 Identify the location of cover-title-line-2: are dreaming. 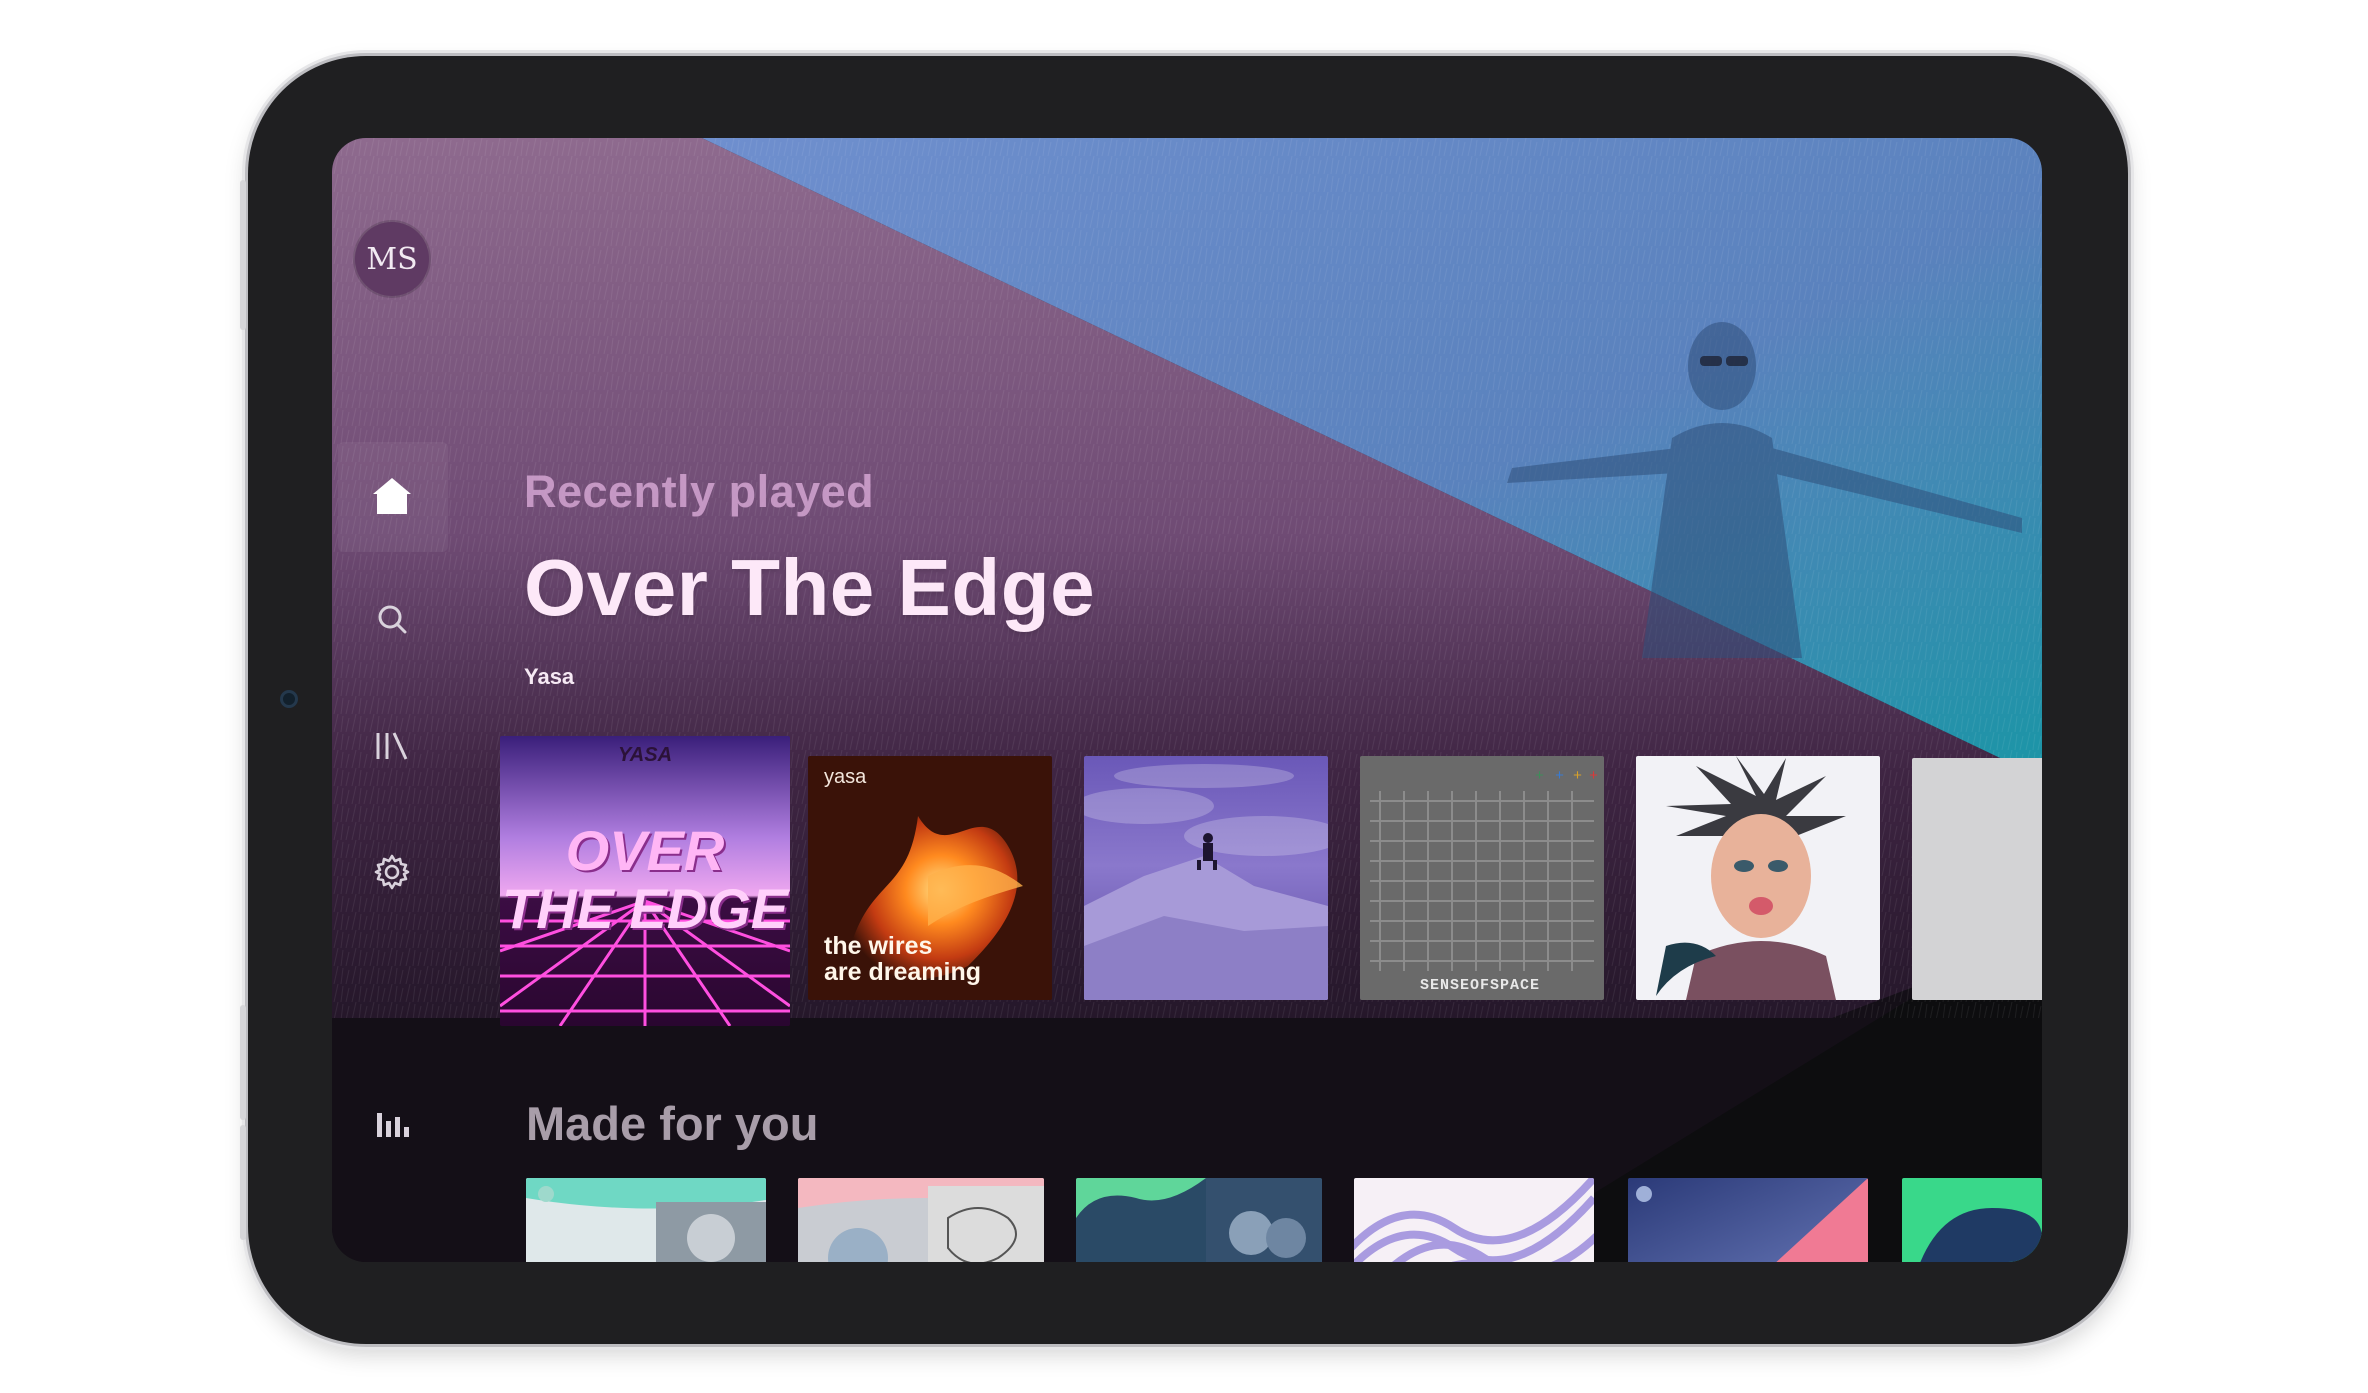
(903, 972).